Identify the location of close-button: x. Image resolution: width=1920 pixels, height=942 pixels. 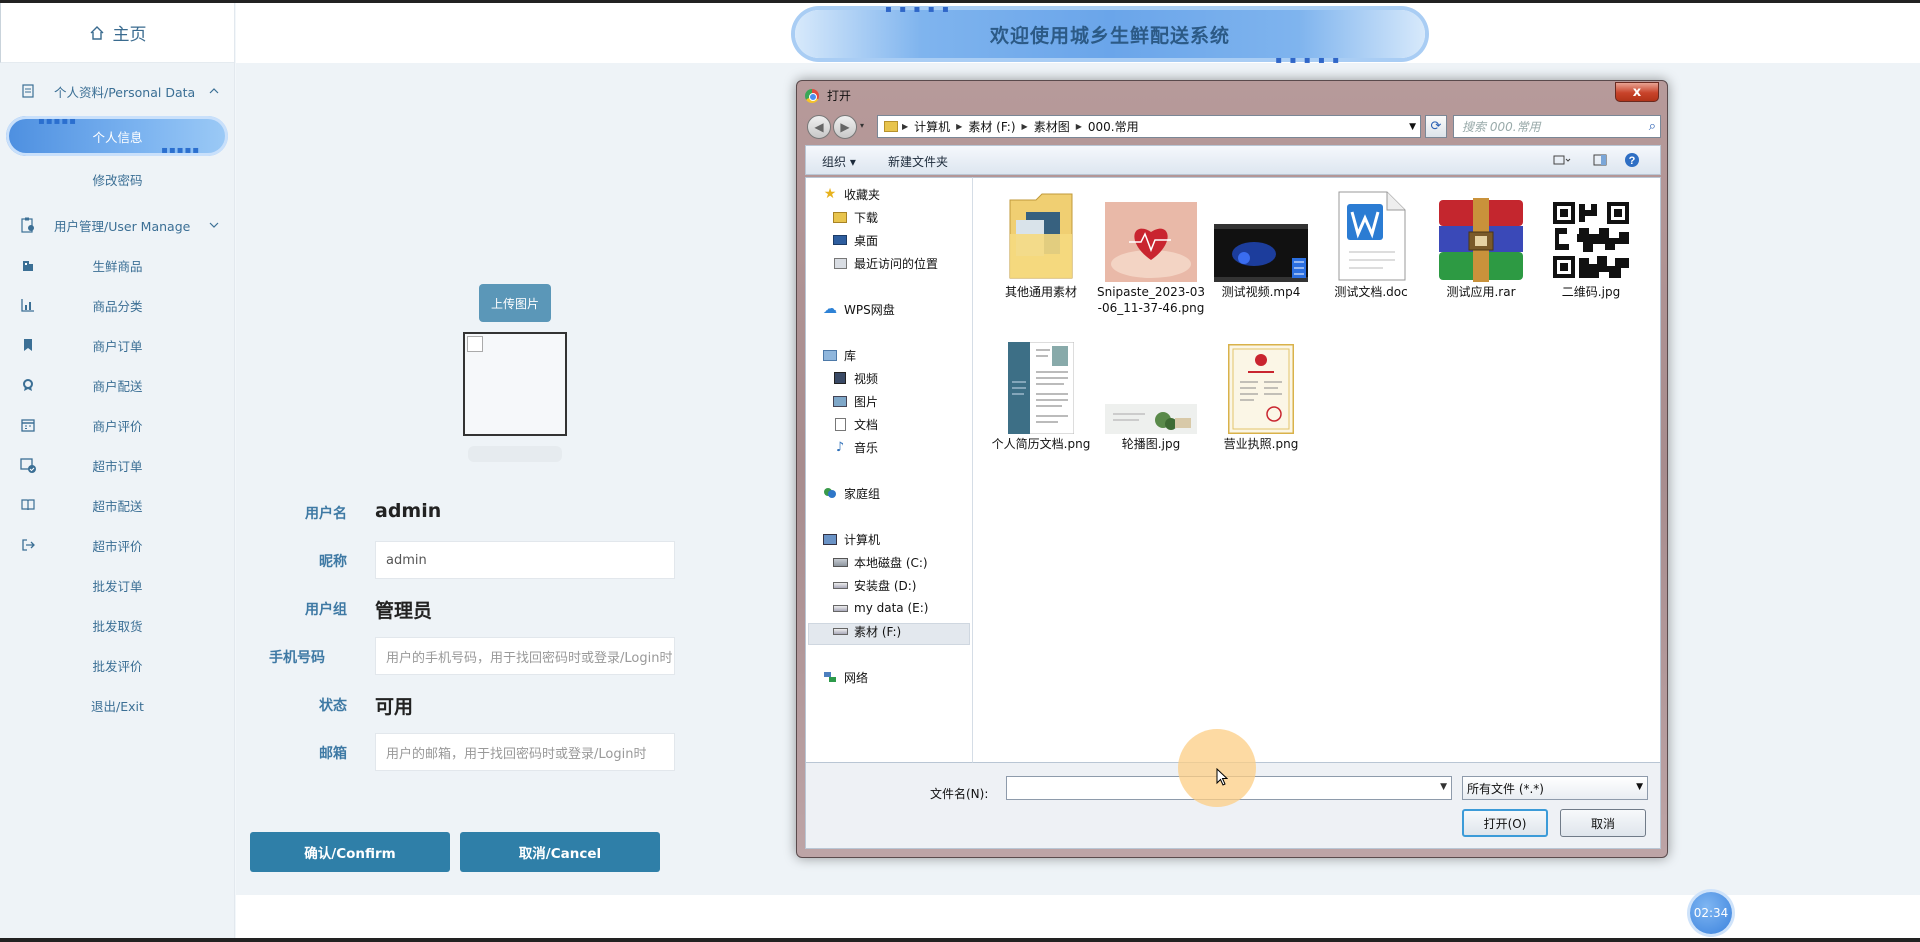
(1637, 92).